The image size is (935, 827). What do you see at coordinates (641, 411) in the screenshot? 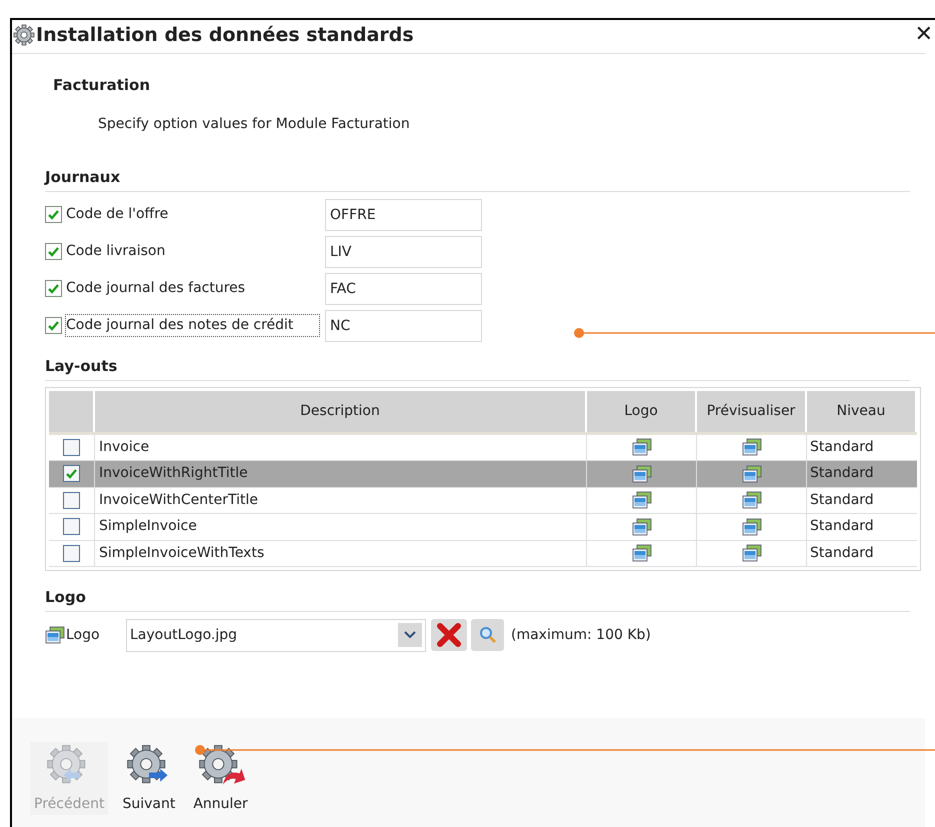
I see `column-header: Logo` at bounding box center [641, 411].